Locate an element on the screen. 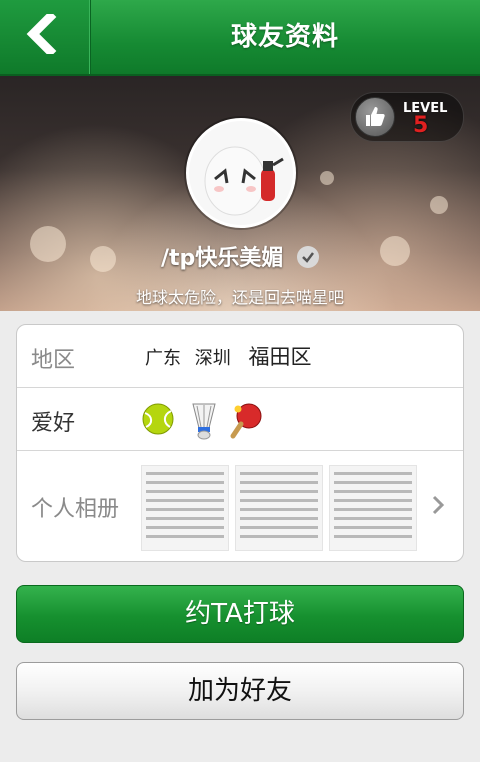  hobby-row: 爱好 is located at coordinates (240, 419).